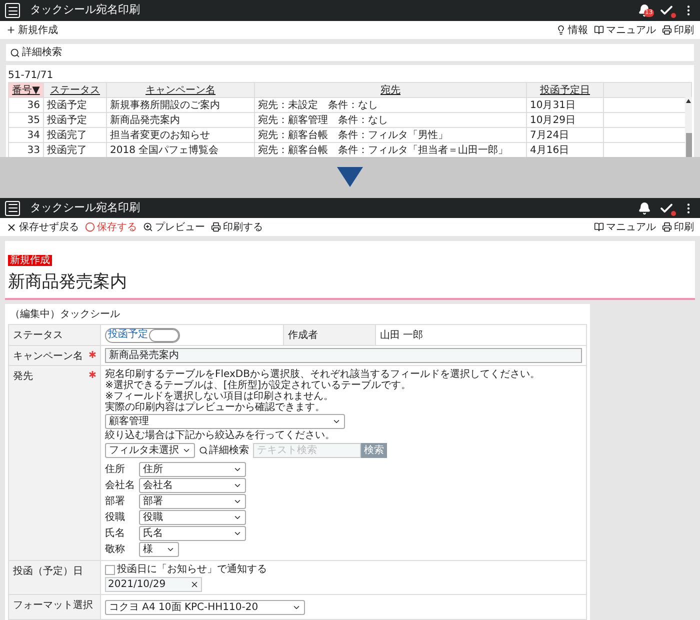 This screenshot has height=620, width=700. Describe the element at coordinates (391, 120) in the screenshot. I see `table-cell: 宛先：顧客管理 条件：なし` at that location.